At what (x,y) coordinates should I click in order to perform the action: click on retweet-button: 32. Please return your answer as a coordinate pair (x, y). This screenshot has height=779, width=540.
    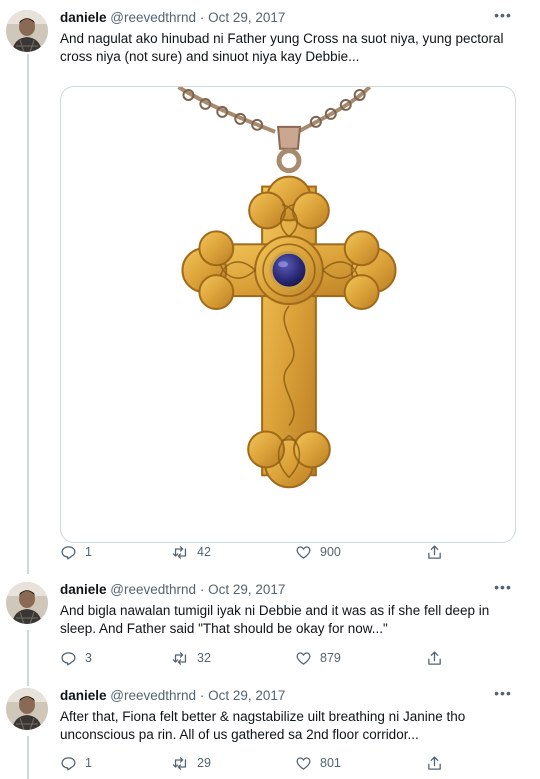
    Looking at the image, I should click on (191, 658).